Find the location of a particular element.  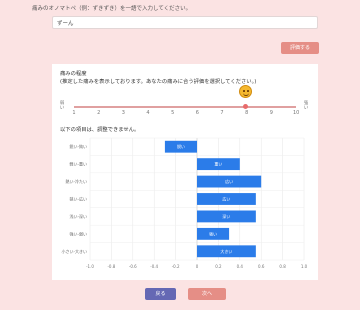

slider-tick-8: 8 is located at coordinates (247, 113).